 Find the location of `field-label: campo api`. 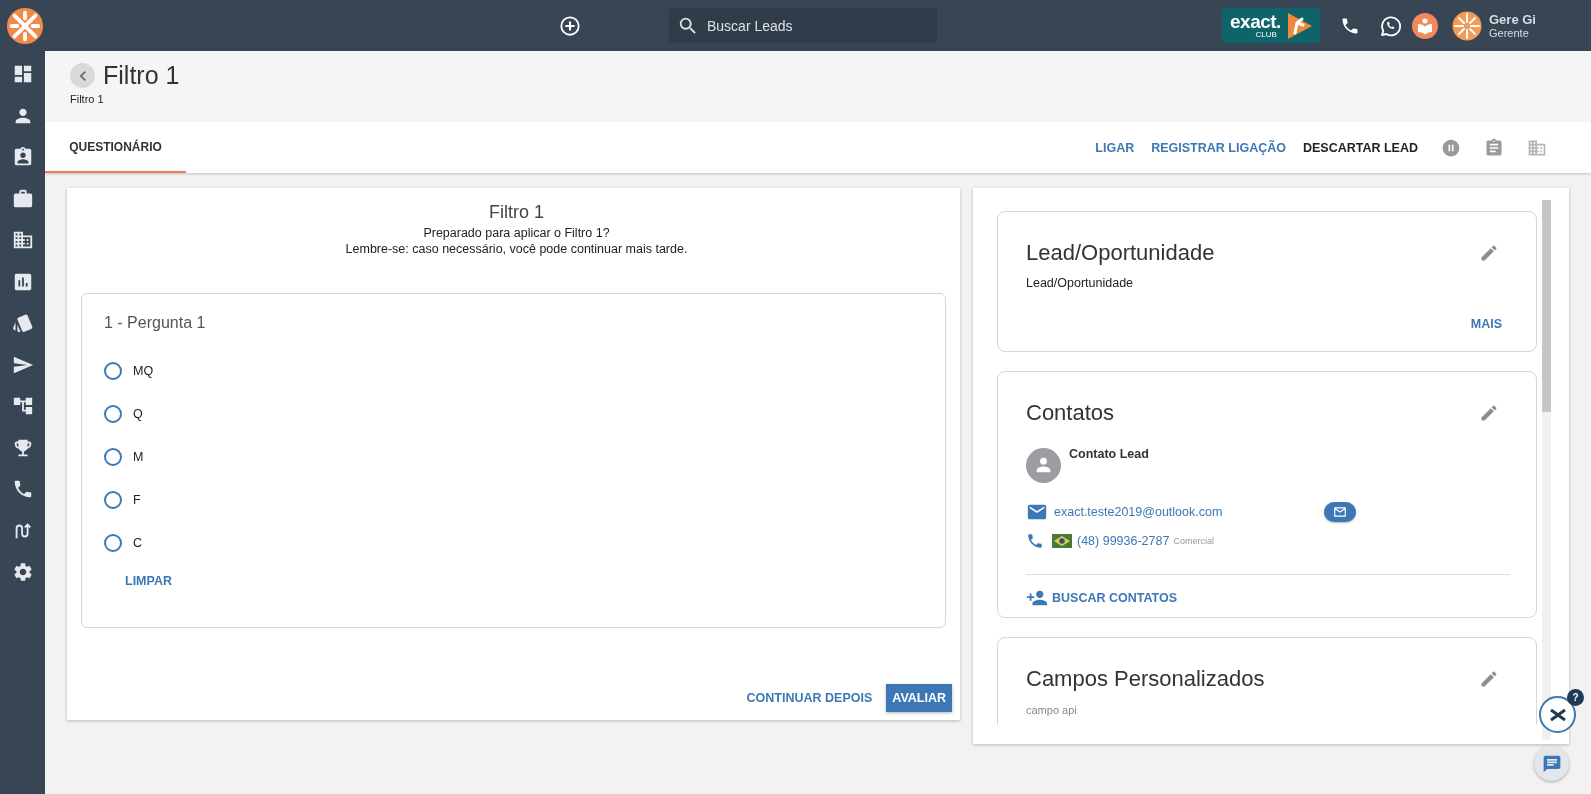

field-label: campo api is located at coordinates (1052, 710).